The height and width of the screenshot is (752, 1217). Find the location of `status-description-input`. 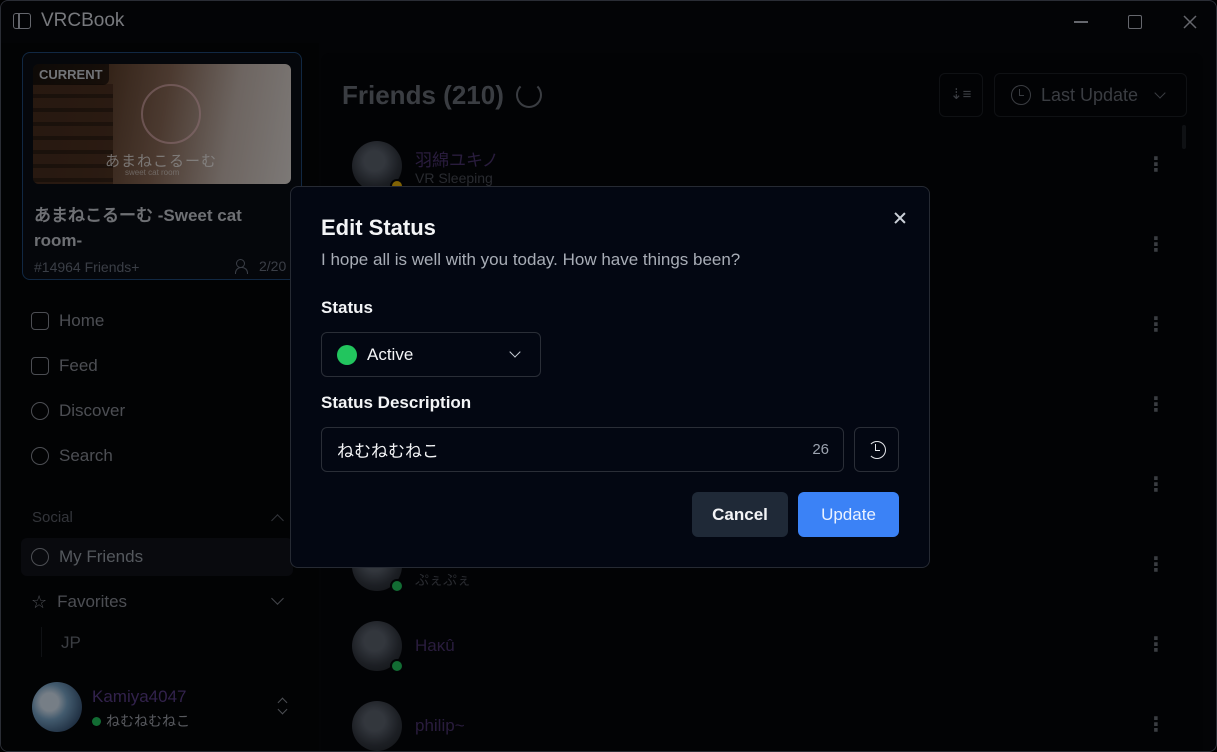

status-description-input is located at coordinates (582, 449).